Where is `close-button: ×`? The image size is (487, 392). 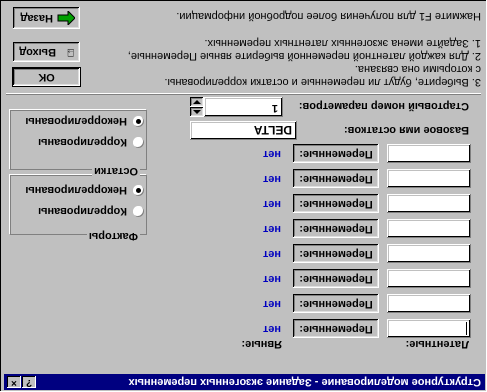 close-button: × is located at coordinates (14, 382).